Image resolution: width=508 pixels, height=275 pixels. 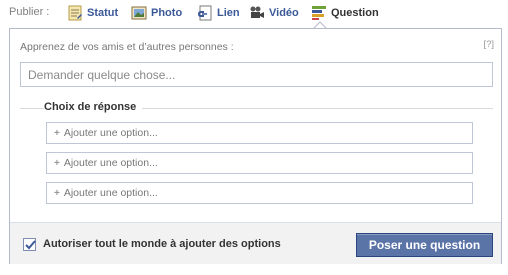 I want to click on status-icon, so click(x=75, y=13).